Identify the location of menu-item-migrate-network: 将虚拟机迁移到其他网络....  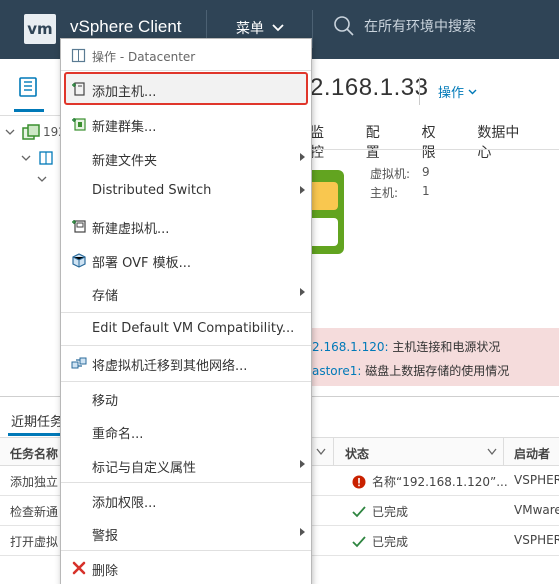
(186, 363).